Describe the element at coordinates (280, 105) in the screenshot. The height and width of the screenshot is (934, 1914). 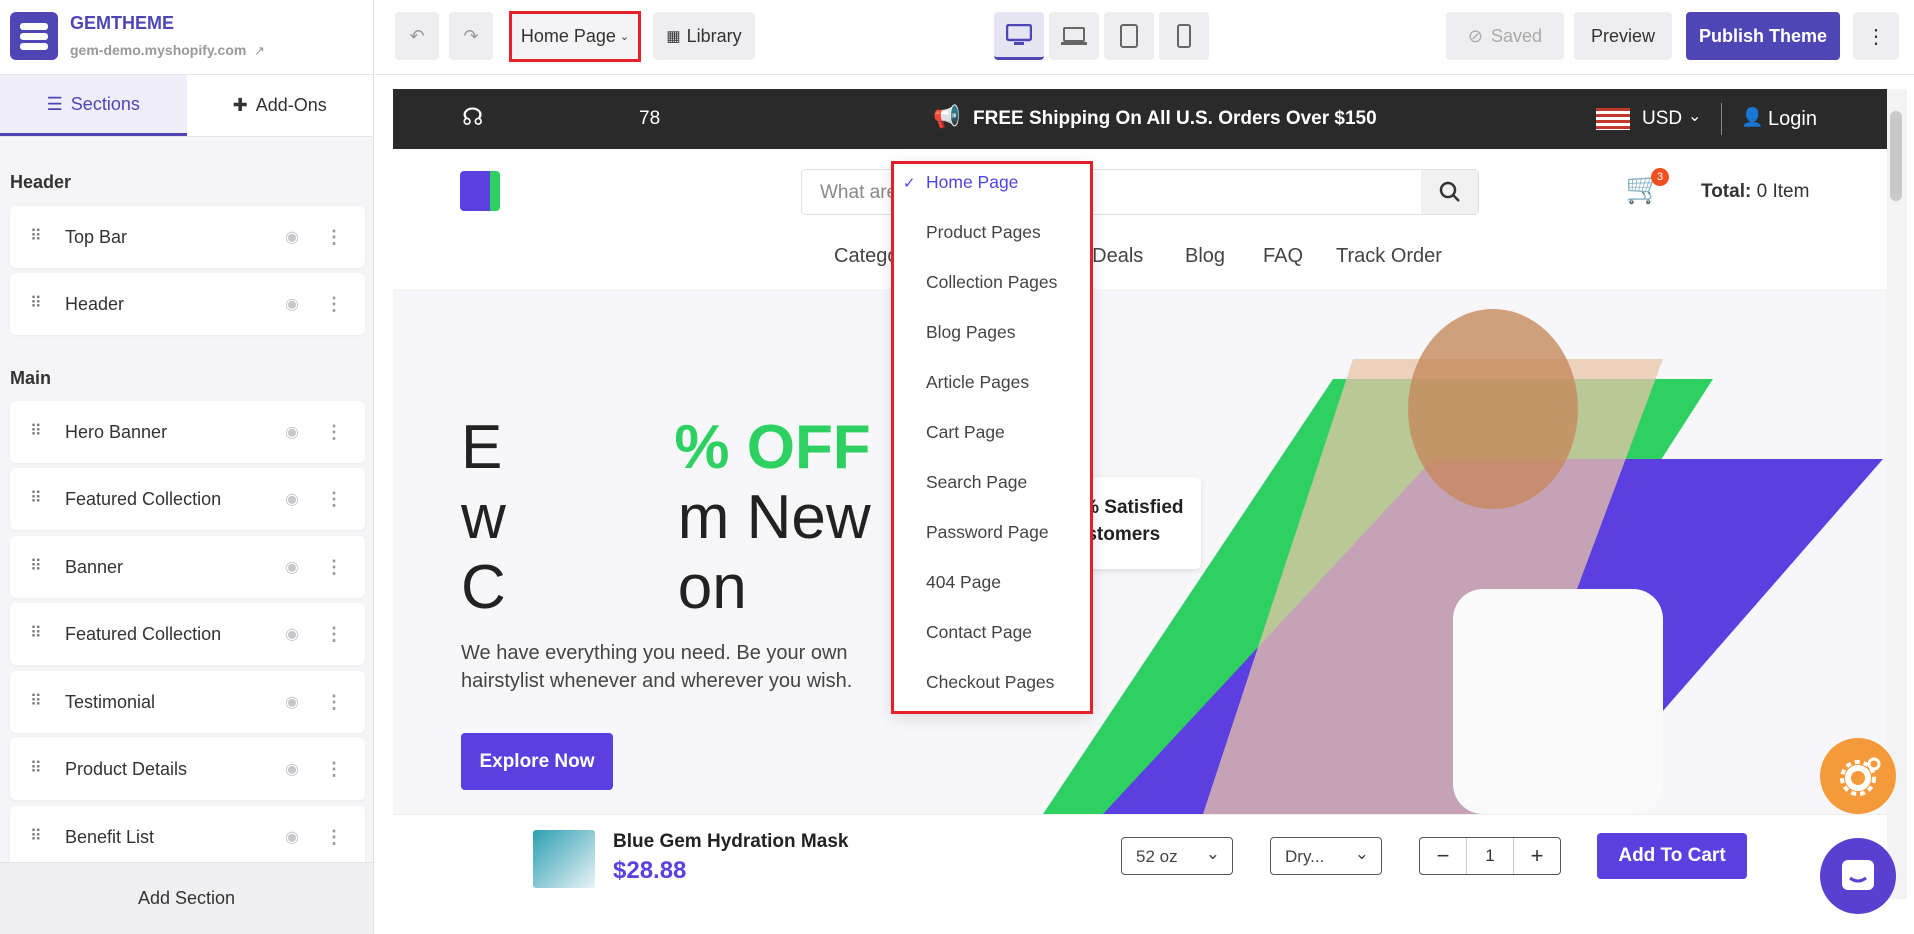
I see `tab-addons: ✚ Add-Ons` at that location.